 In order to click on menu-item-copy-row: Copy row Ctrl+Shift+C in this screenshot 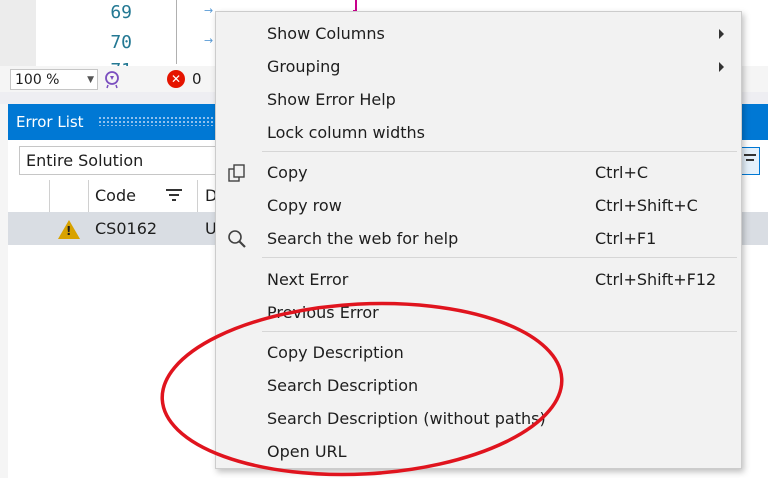, I will do `click(478, 205)`.